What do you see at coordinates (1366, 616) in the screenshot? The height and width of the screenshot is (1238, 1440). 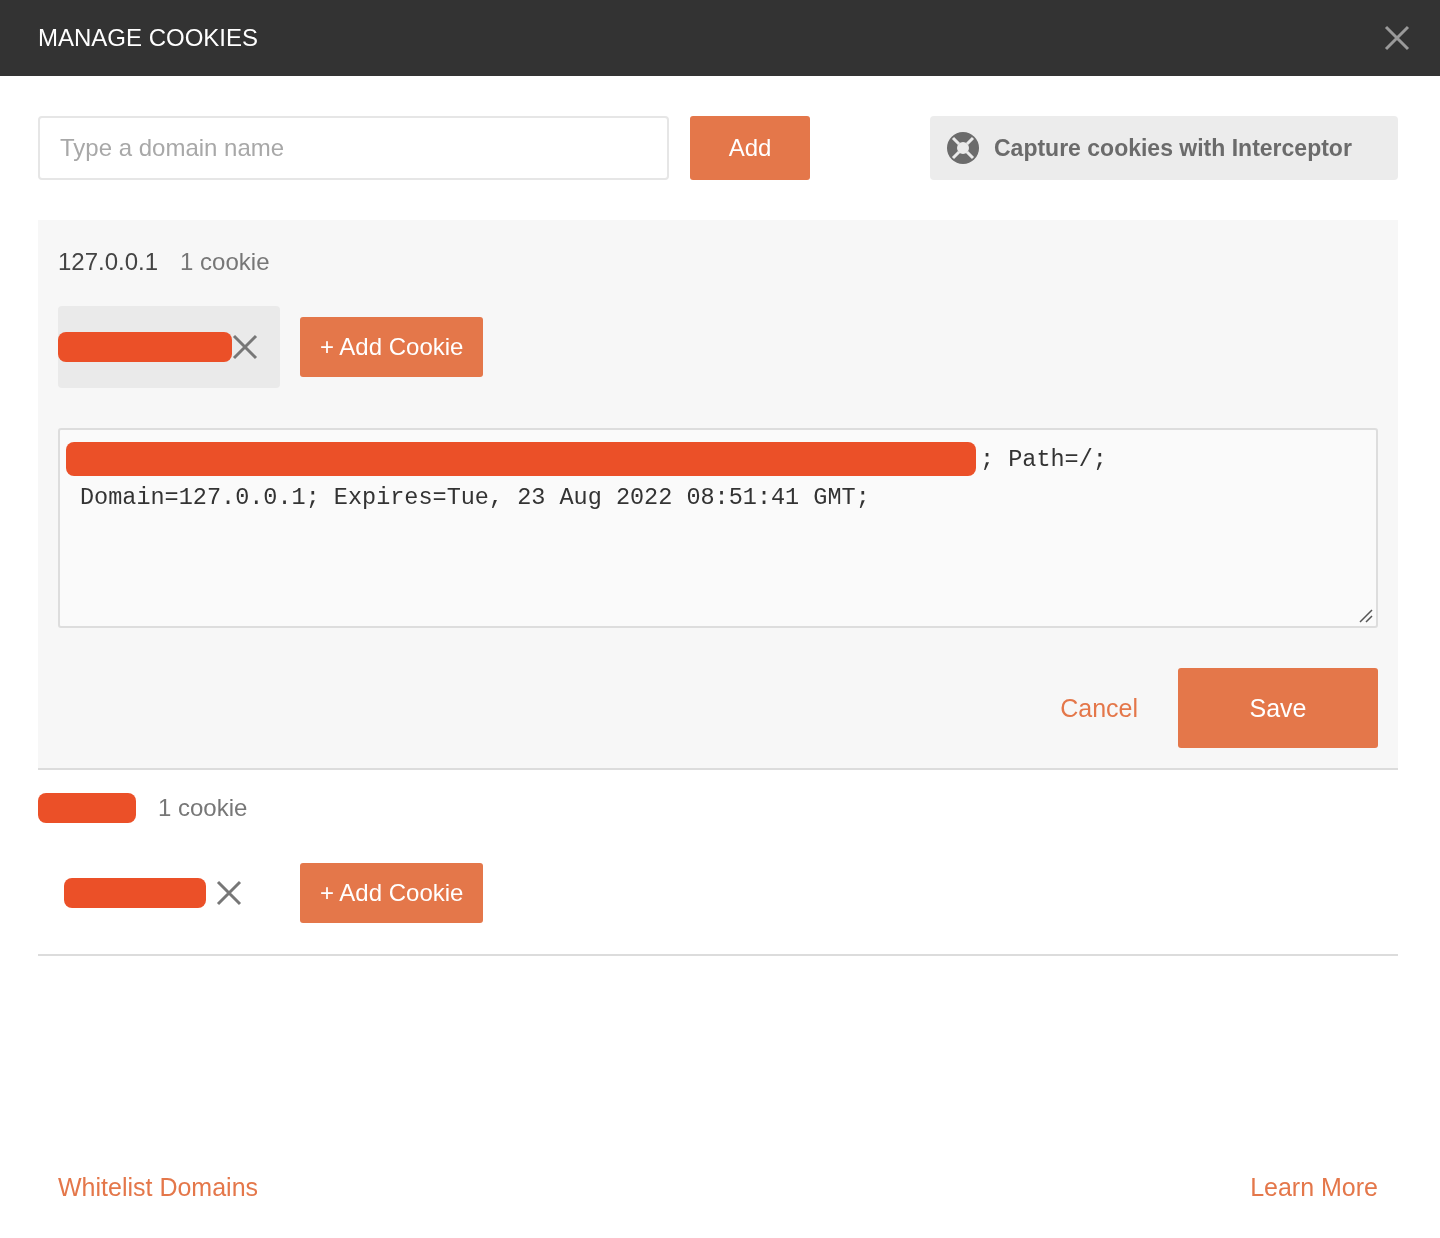 I see `resize-grip-icon` at bounding box center [1366, 616].